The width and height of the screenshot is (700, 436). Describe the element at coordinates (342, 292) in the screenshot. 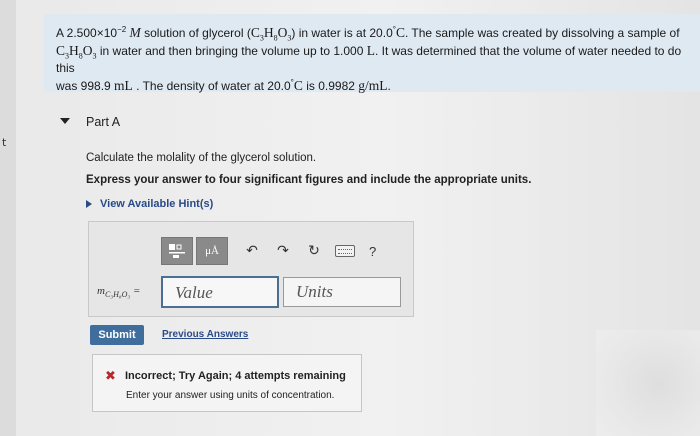

I see `units-input: Units` at that location.